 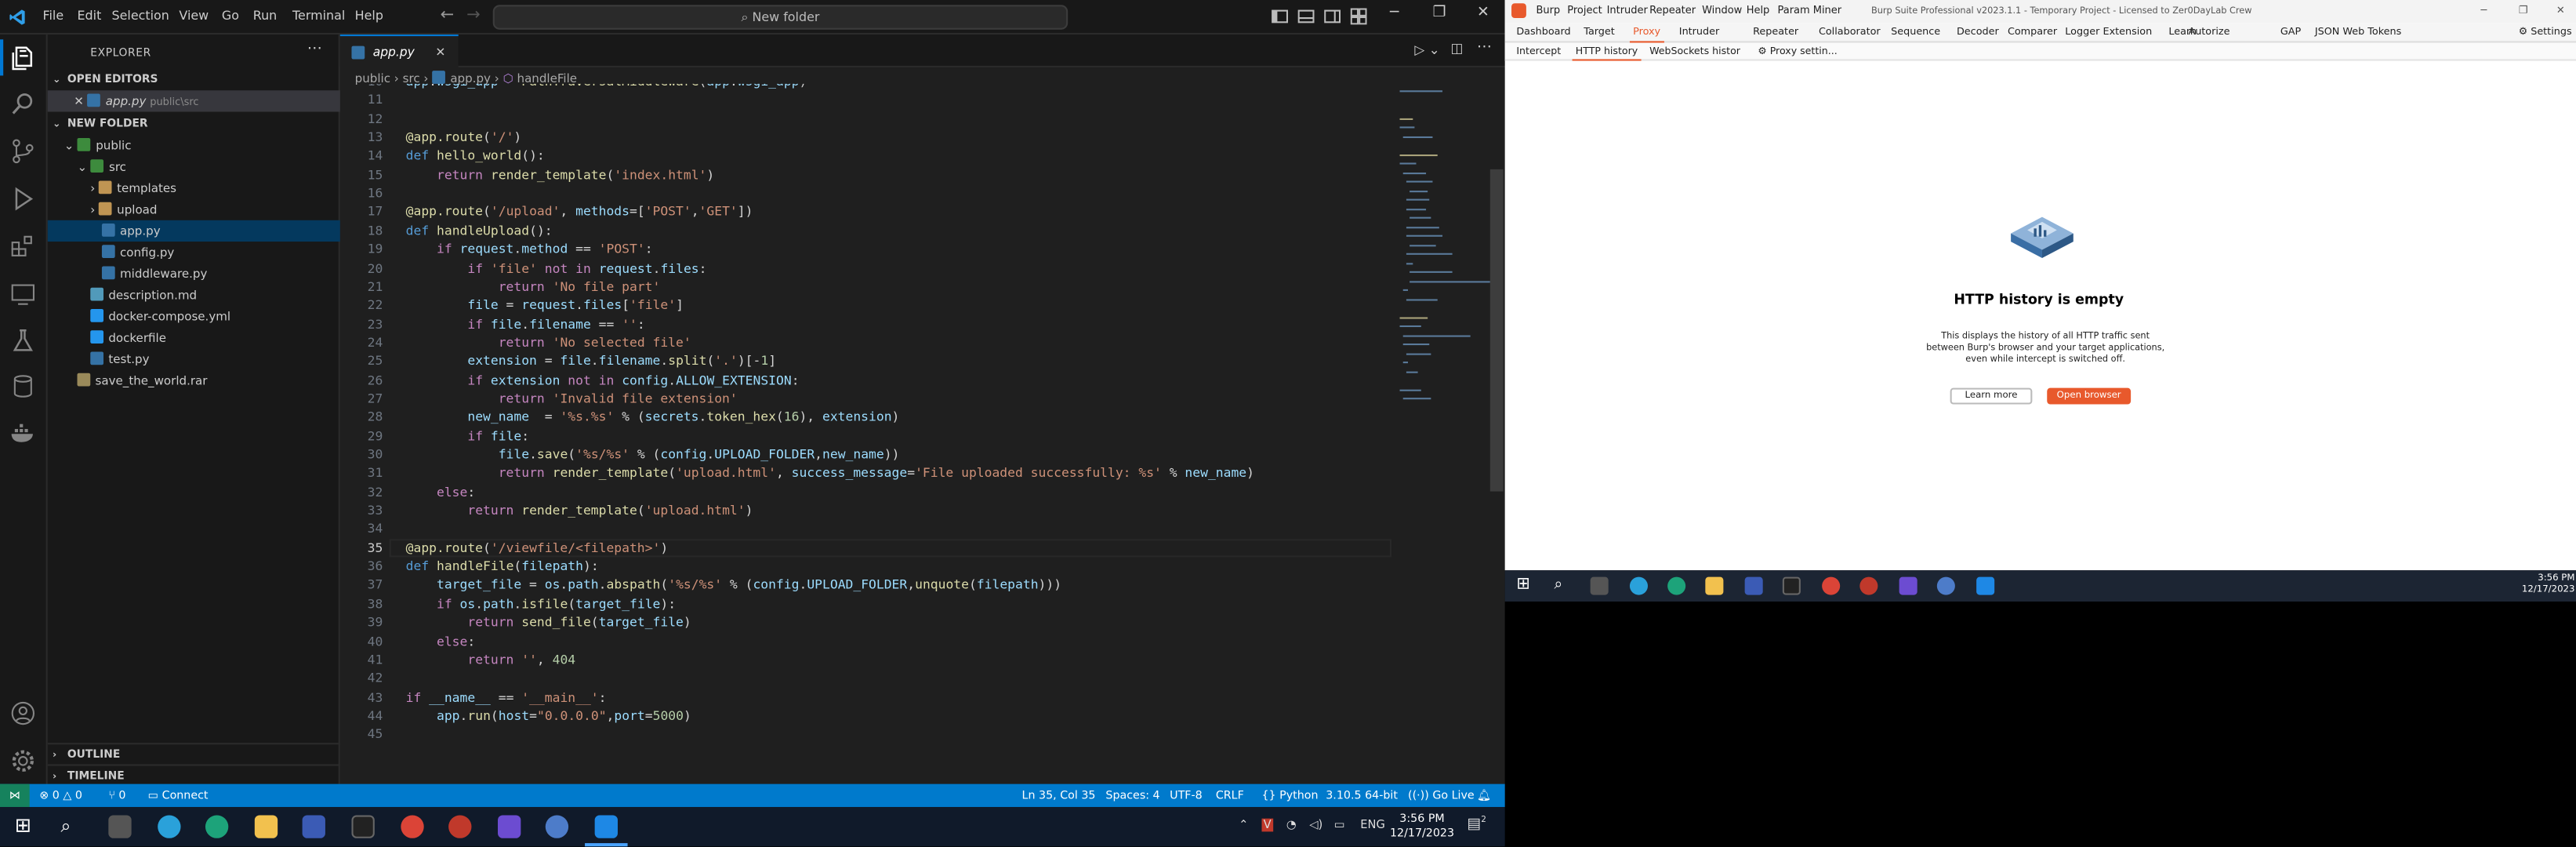 I want to click on taskbar-clock: 3:56 PM 12/17/2023, so click(x=1422, y=827).